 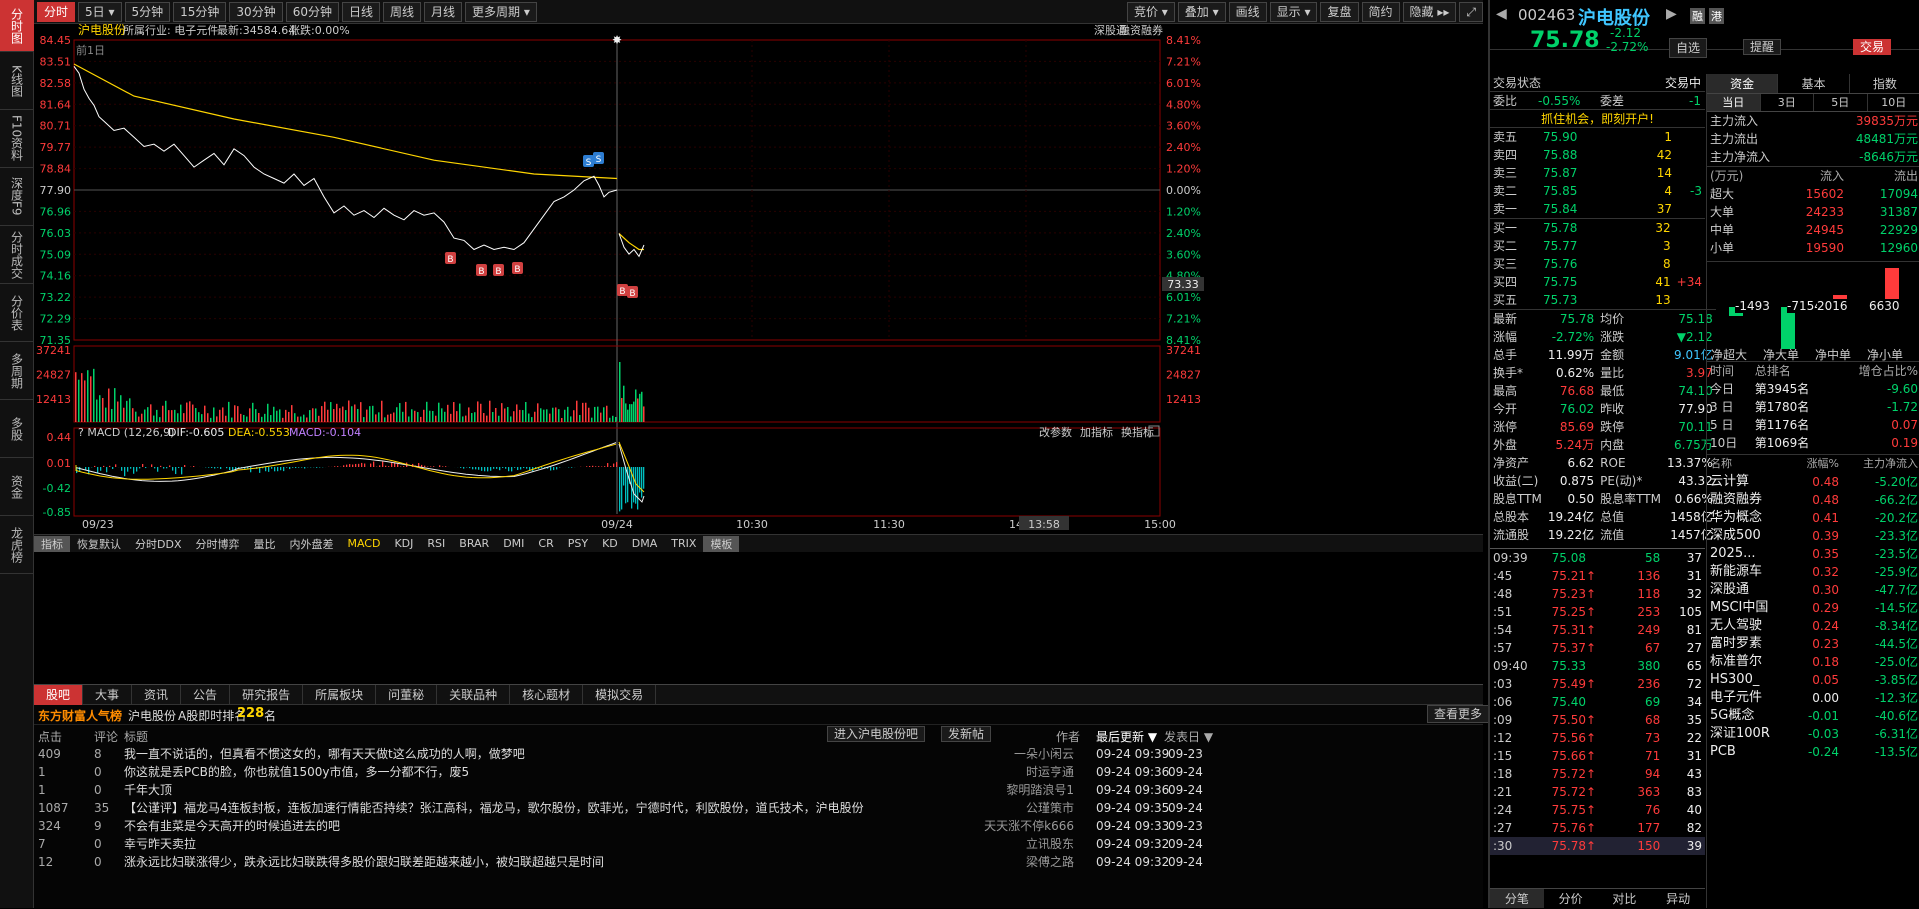 I want to click on fullscreen-icon: ⤢, so click(x=1471, y=12).